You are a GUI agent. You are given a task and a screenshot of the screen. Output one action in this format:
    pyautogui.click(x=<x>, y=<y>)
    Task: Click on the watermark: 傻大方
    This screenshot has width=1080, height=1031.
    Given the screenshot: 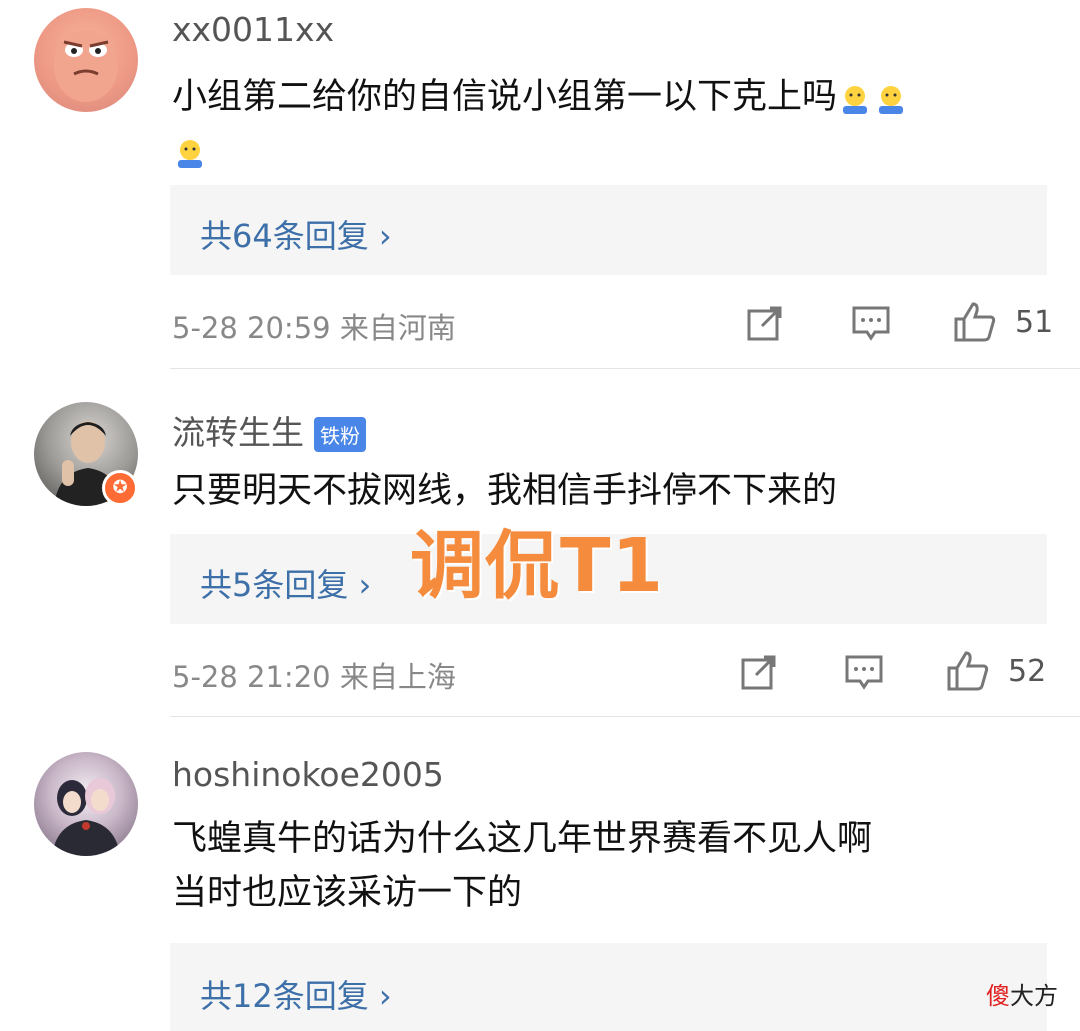 What is the action you would take?
    pyautogui.click(x=1022, y=993)
    